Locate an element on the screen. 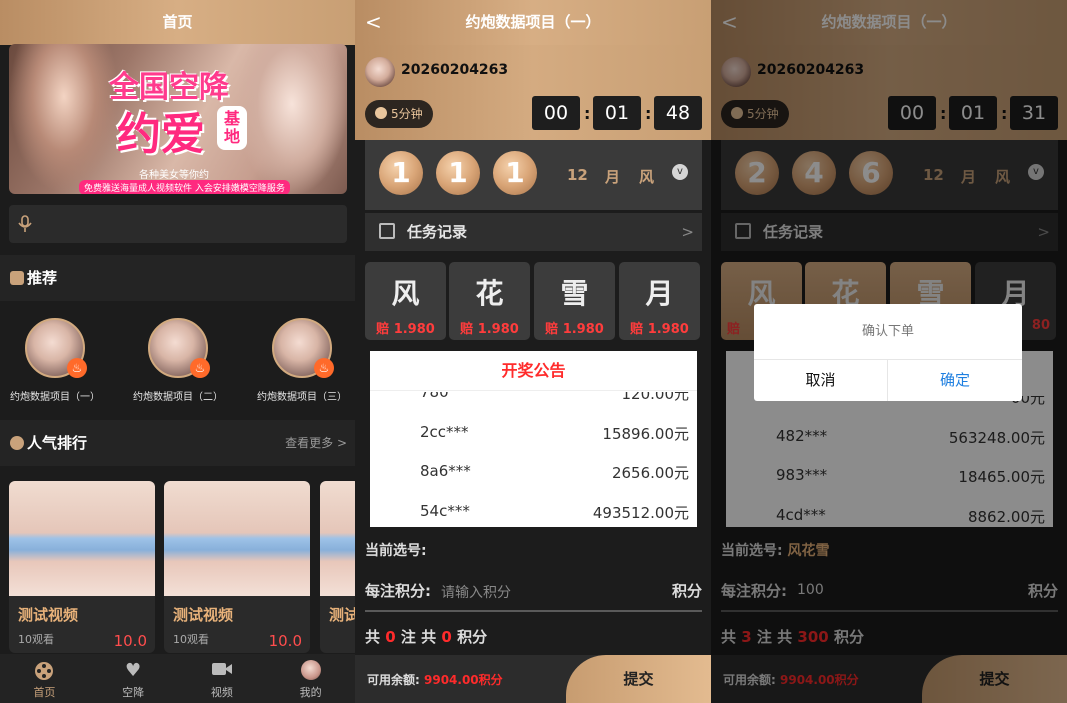  bet-points-field: 每注积分: 请输入积分 积分 is located at coordinates (533, 596).